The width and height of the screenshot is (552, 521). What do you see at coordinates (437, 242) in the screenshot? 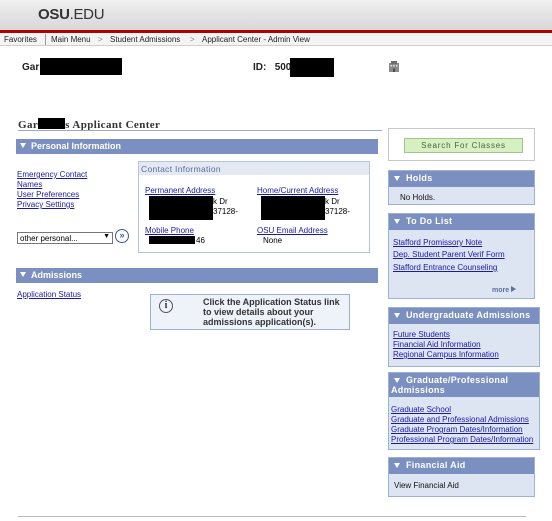
I see `todo-item: Stafford Promissory Note` at bounding box center [437, 242].